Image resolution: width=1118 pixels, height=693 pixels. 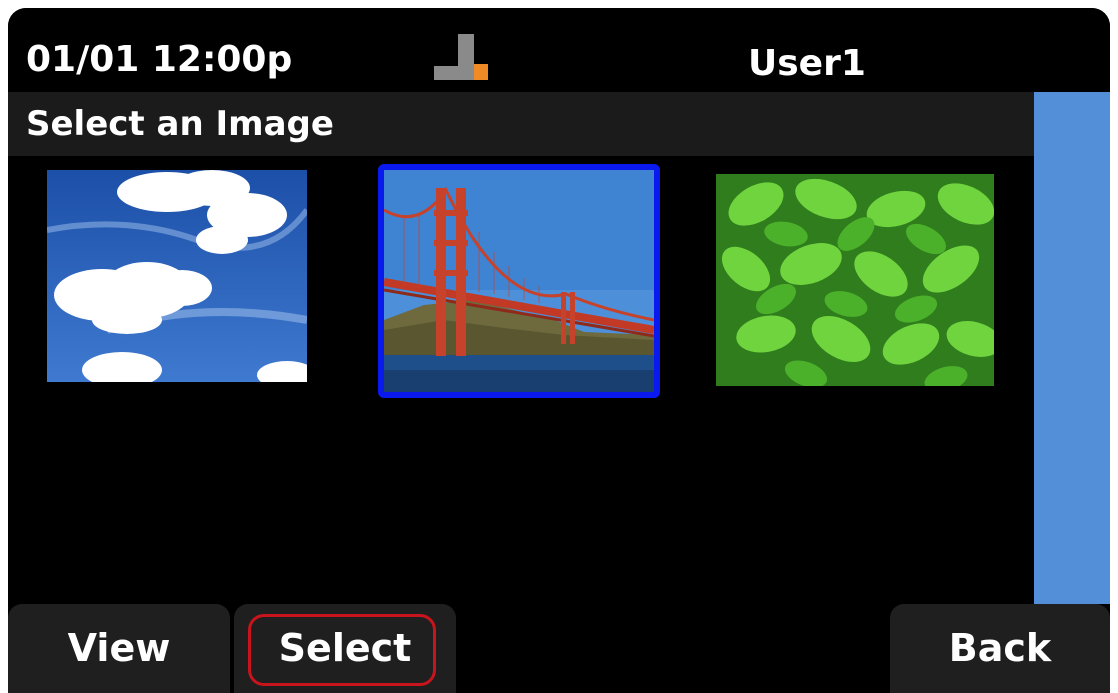 I want to click on sky-clouds-image, so click(x=177, y=276).